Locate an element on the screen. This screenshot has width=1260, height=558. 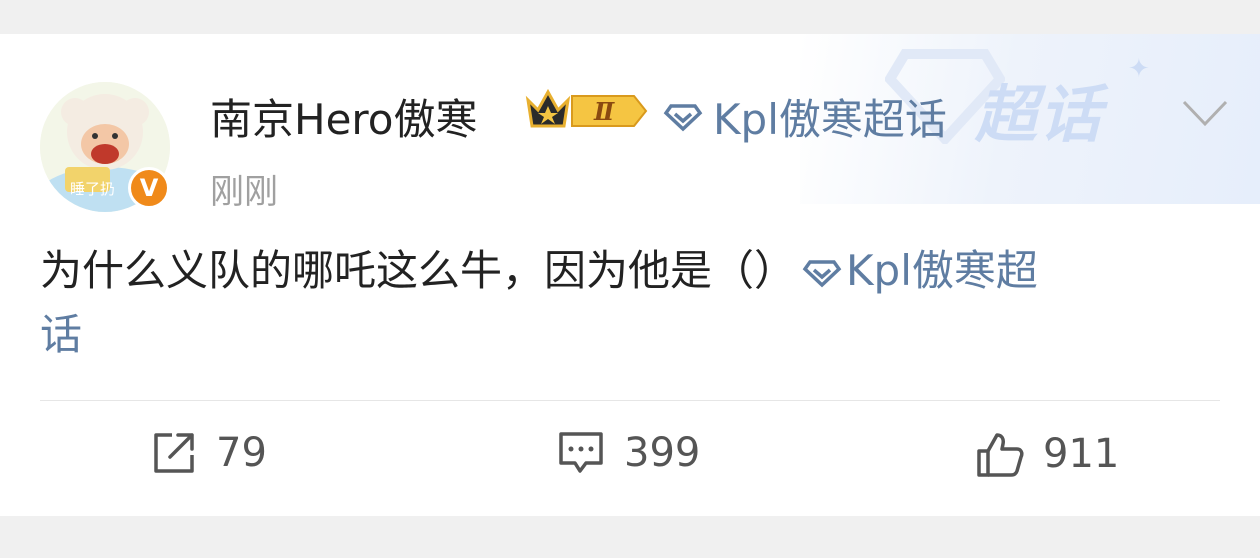
comment-button: 399 is located at coordinates (628, 453).